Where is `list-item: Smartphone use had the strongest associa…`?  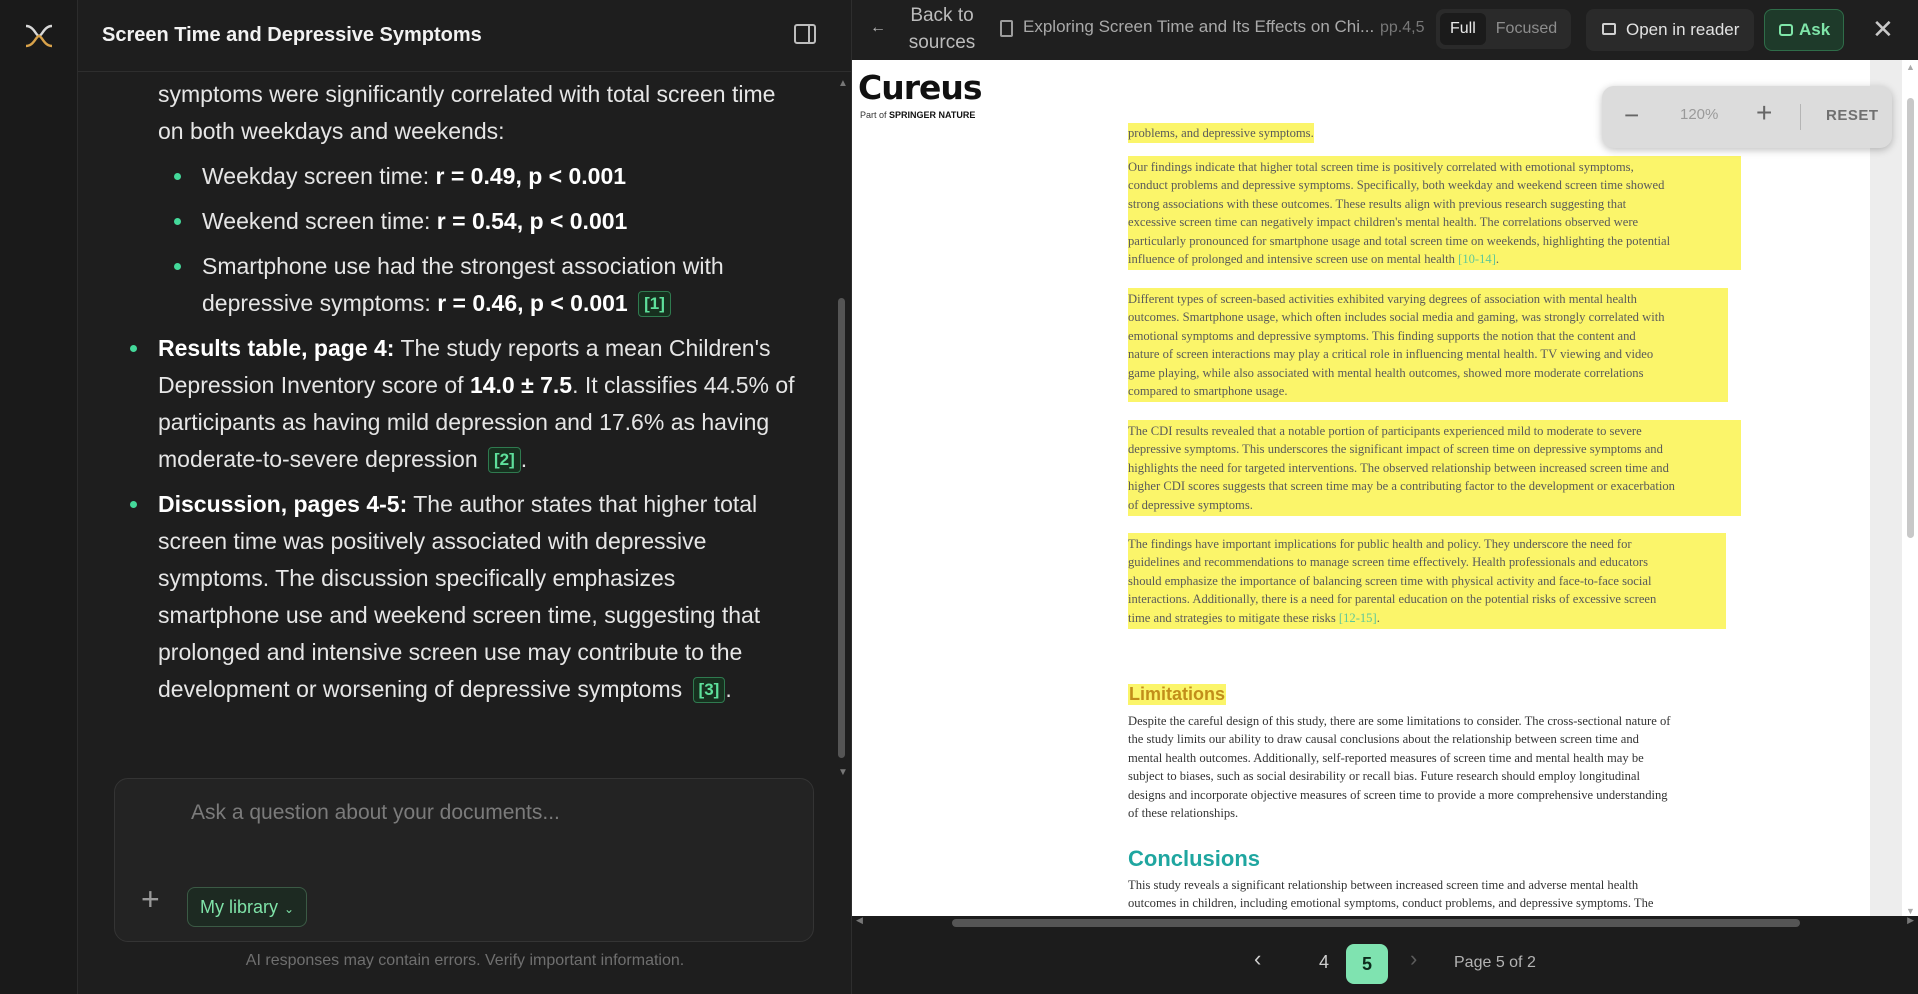 list-item: Smartphone use had the strongest associa… is located at coordinates (486, 285).